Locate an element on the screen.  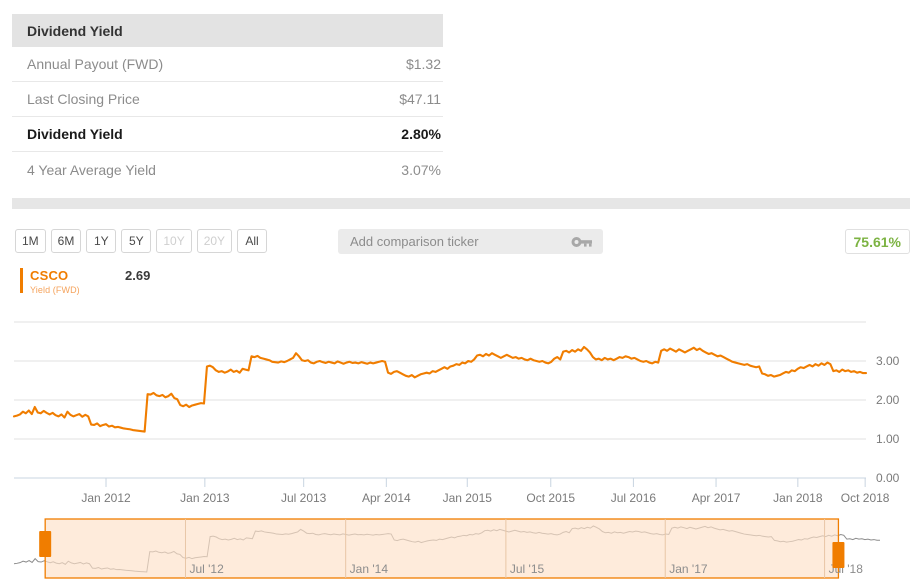
chart-navigator: Jul '12 Jan '14 Jul '15 Jan '17 Jul '18 is located at coordinates (461, 548).